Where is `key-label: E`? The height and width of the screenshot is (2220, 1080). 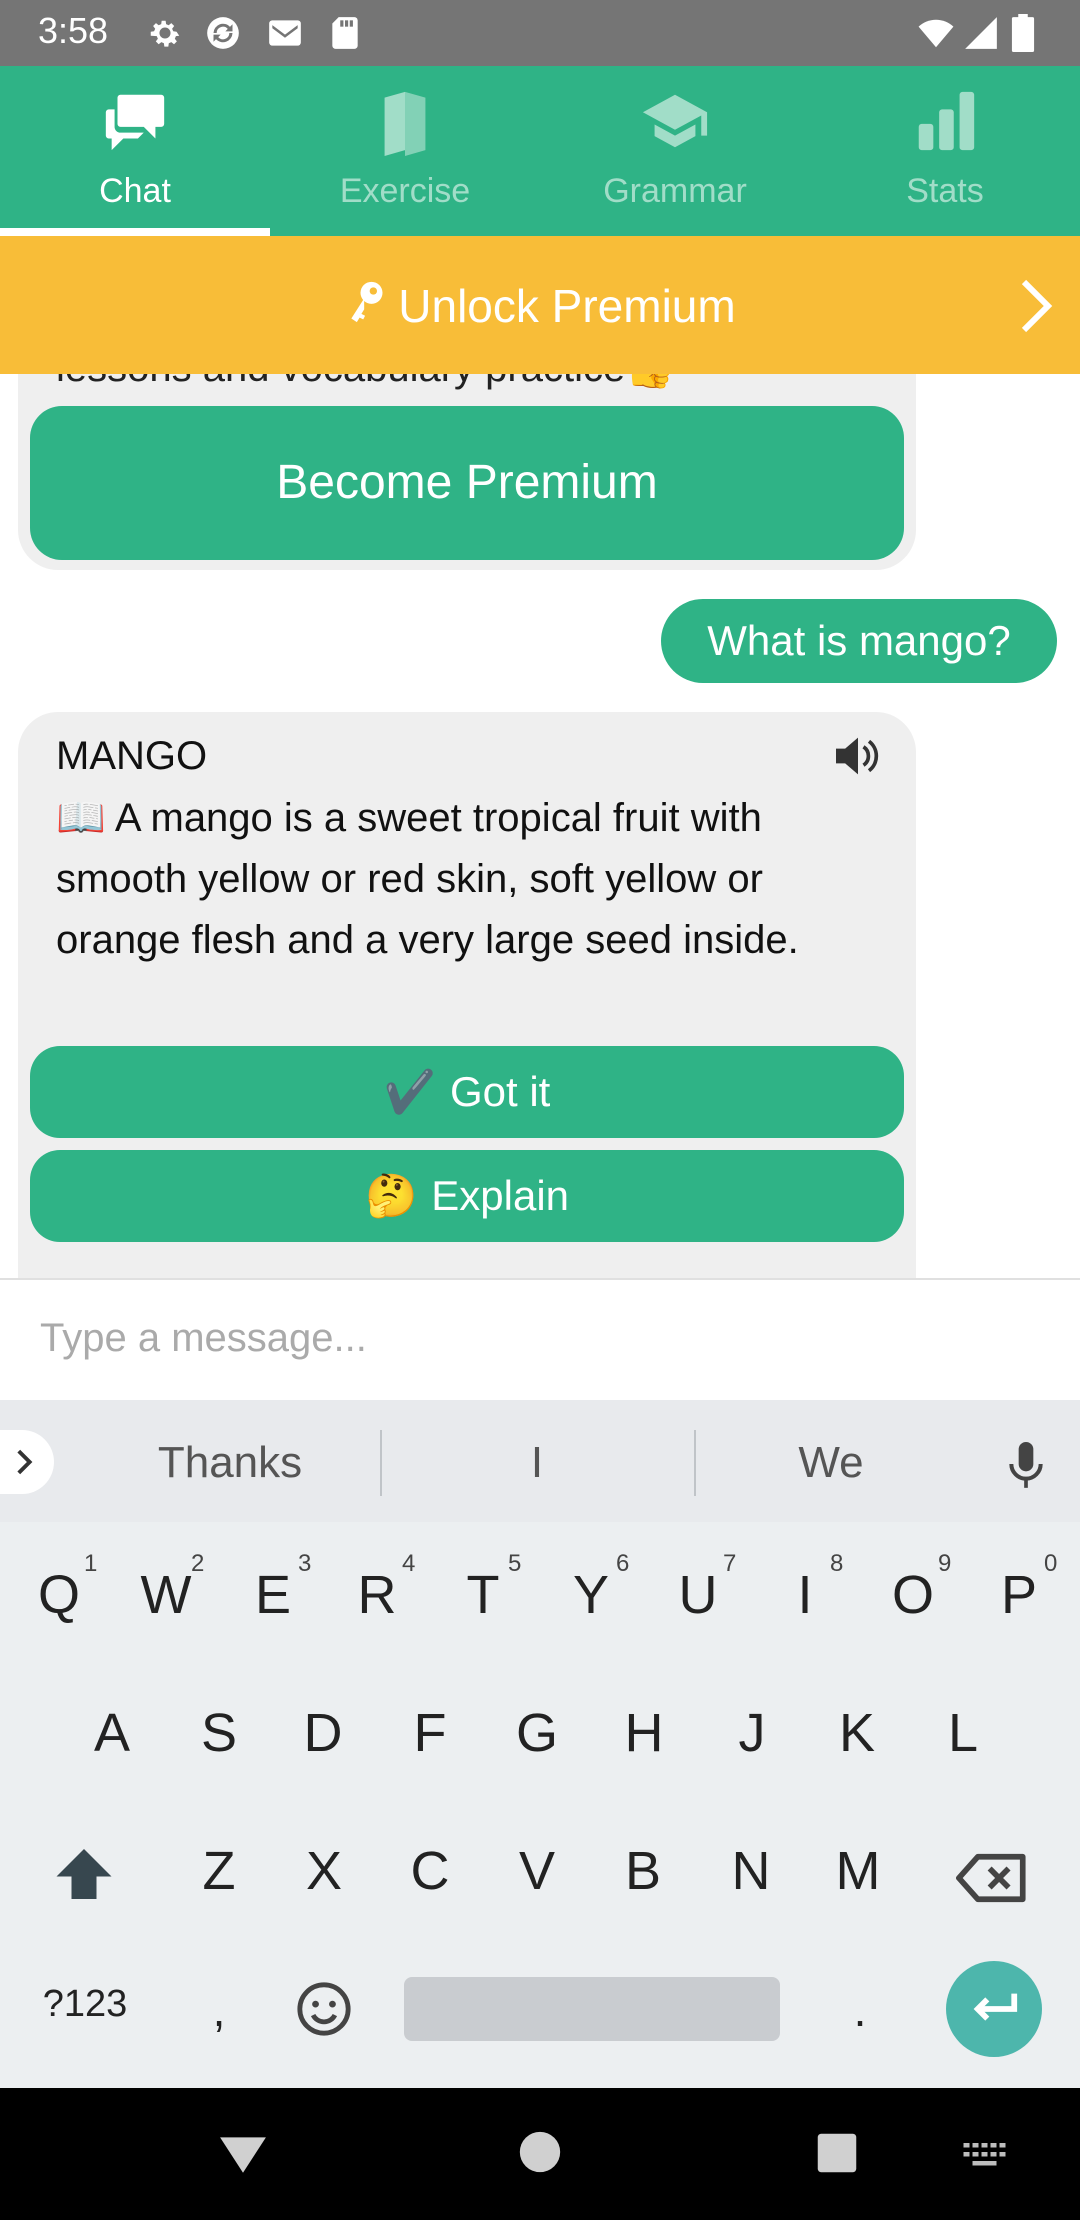 key-label: E is located at coordinates (273, 1595).